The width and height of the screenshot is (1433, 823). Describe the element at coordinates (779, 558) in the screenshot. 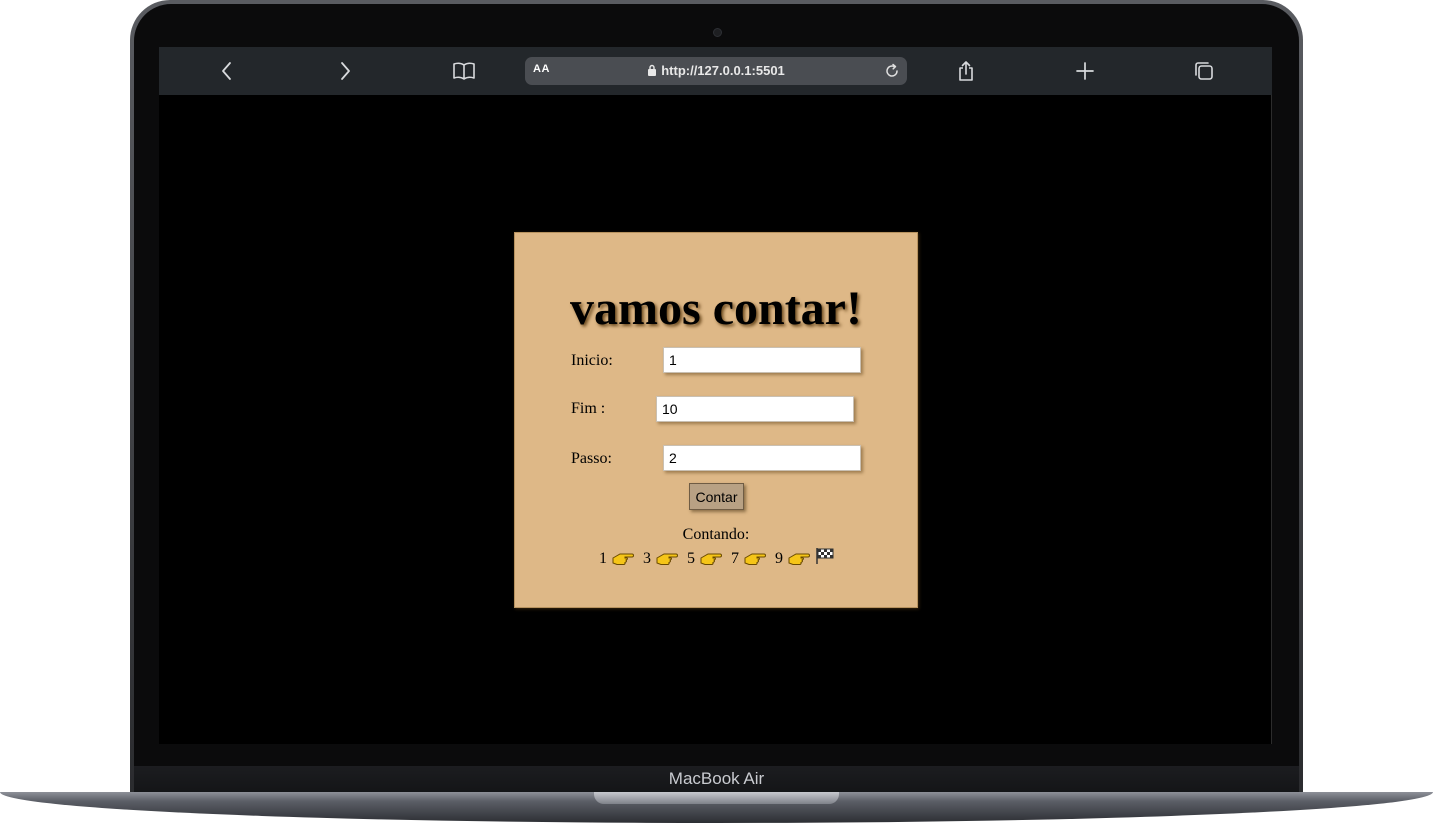

I see `count-number: 9` at that location.